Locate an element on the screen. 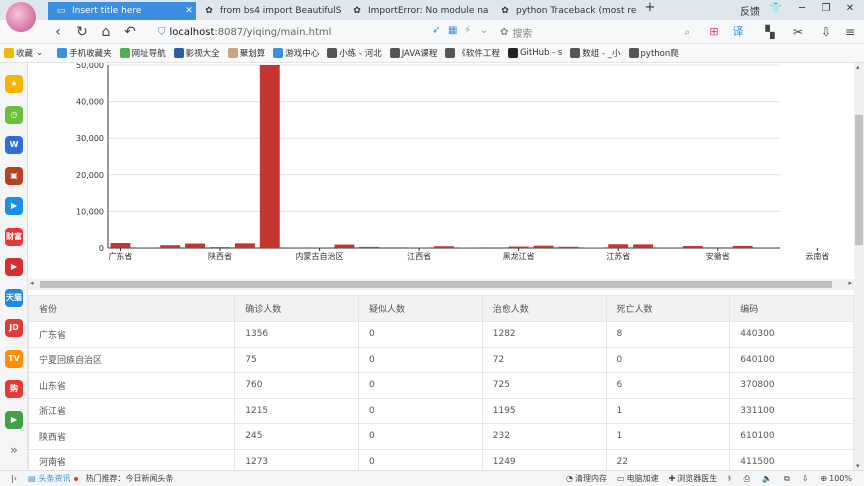 This screenshot has height=486, width=864. tab-label: from bs4 import BeautifulS is located at coordinates (281, 11).